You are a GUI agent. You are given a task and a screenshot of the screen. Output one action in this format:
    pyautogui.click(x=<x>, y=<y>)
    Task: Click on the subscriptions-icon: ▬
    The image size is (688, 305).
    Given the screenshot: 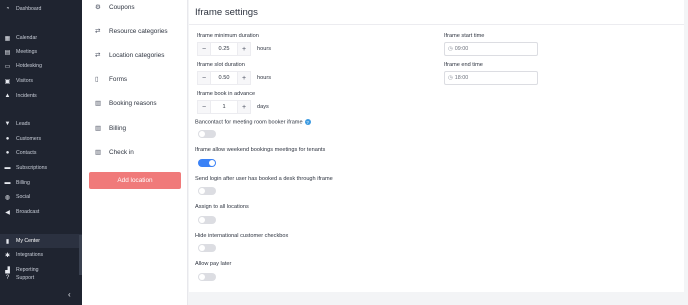 What is the action you would take?
    pyautogui.click(x=7, y=168)
    